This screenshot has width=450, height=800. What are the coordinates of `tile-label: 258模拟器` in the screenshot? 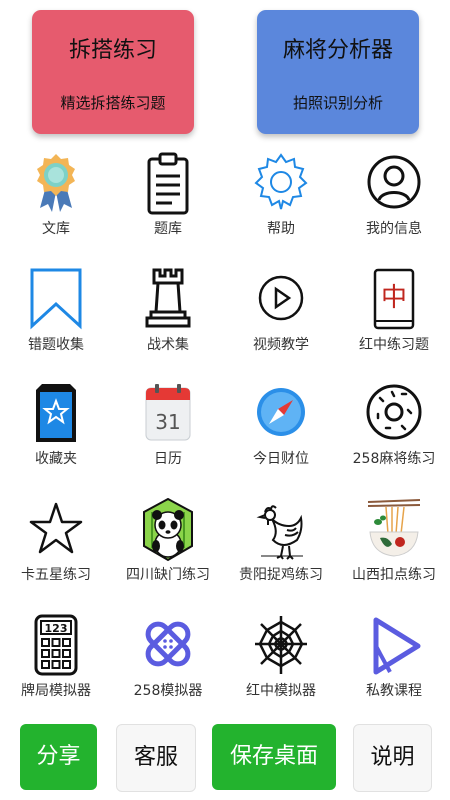 It's located at (168, 691).